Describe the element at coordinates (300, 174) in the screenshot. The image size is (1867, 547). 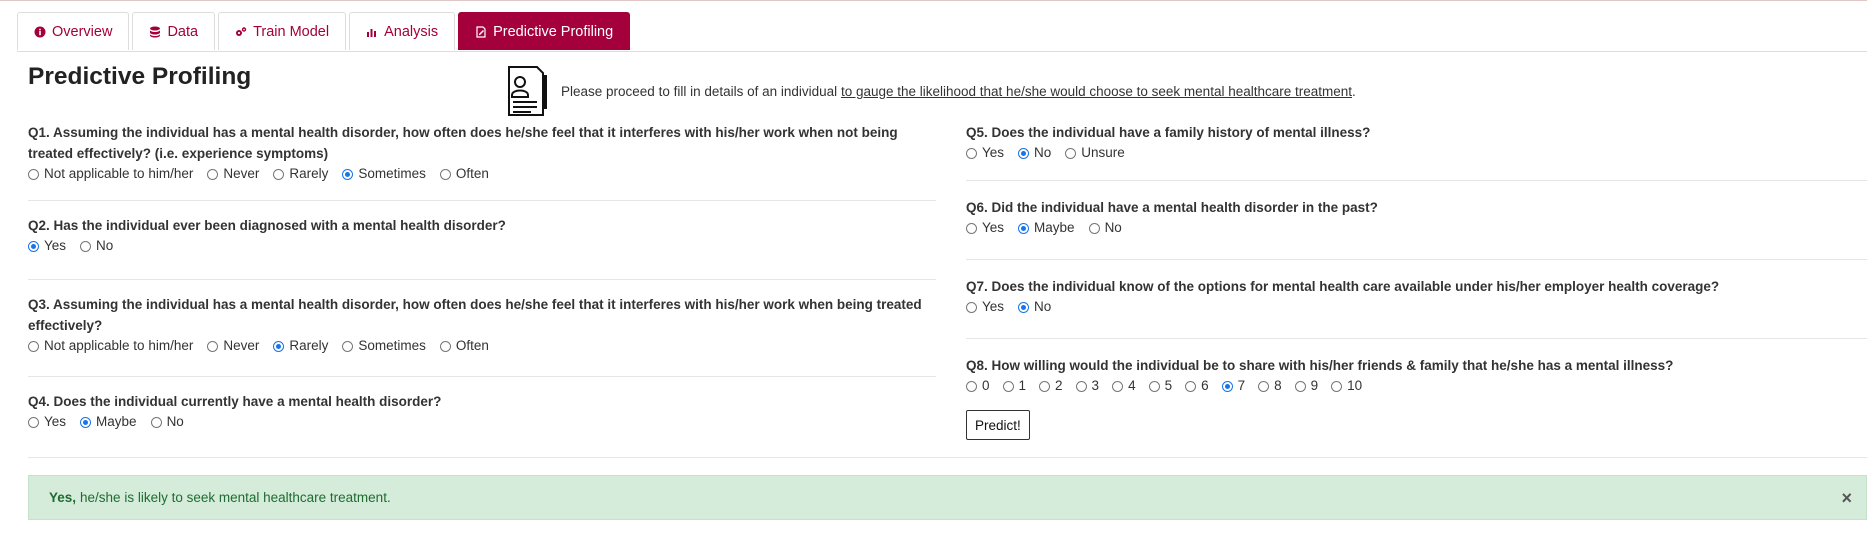
I see `radio-option: Rarely` at that location.